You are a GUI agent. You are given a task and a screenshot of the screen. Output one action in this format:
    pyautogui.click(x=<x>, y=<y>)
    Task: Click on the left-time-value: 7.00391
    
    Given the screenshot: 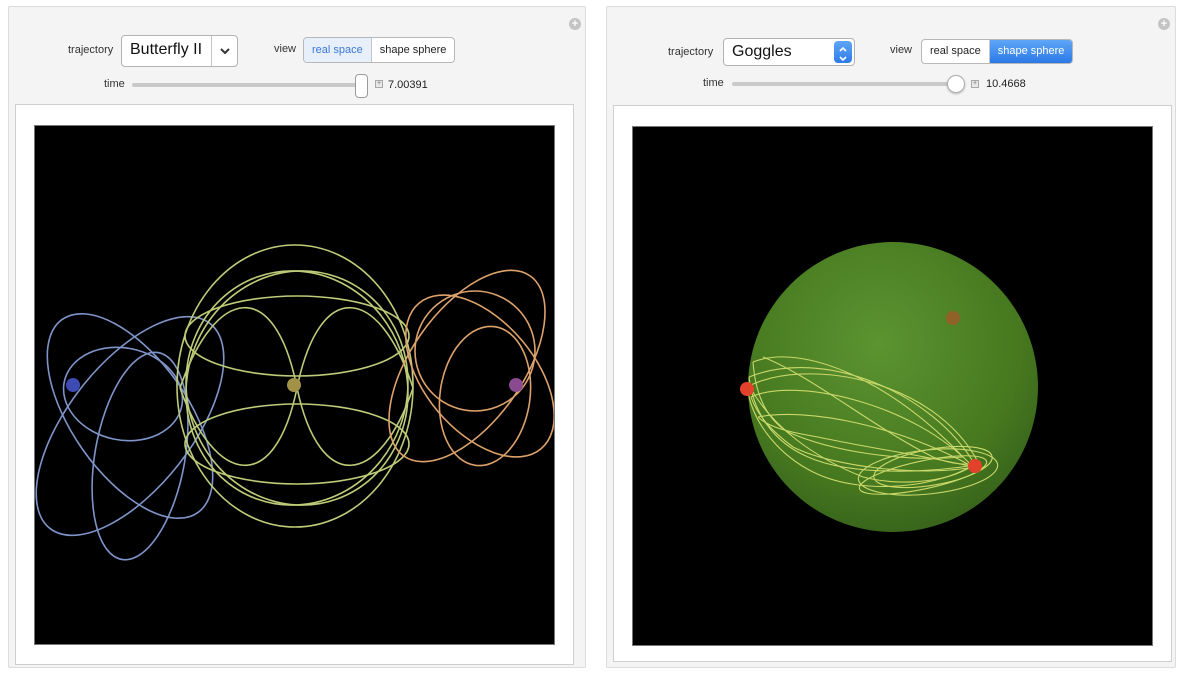 What is the action you would take?
    pyautogui.click(x=408, y=85)
    